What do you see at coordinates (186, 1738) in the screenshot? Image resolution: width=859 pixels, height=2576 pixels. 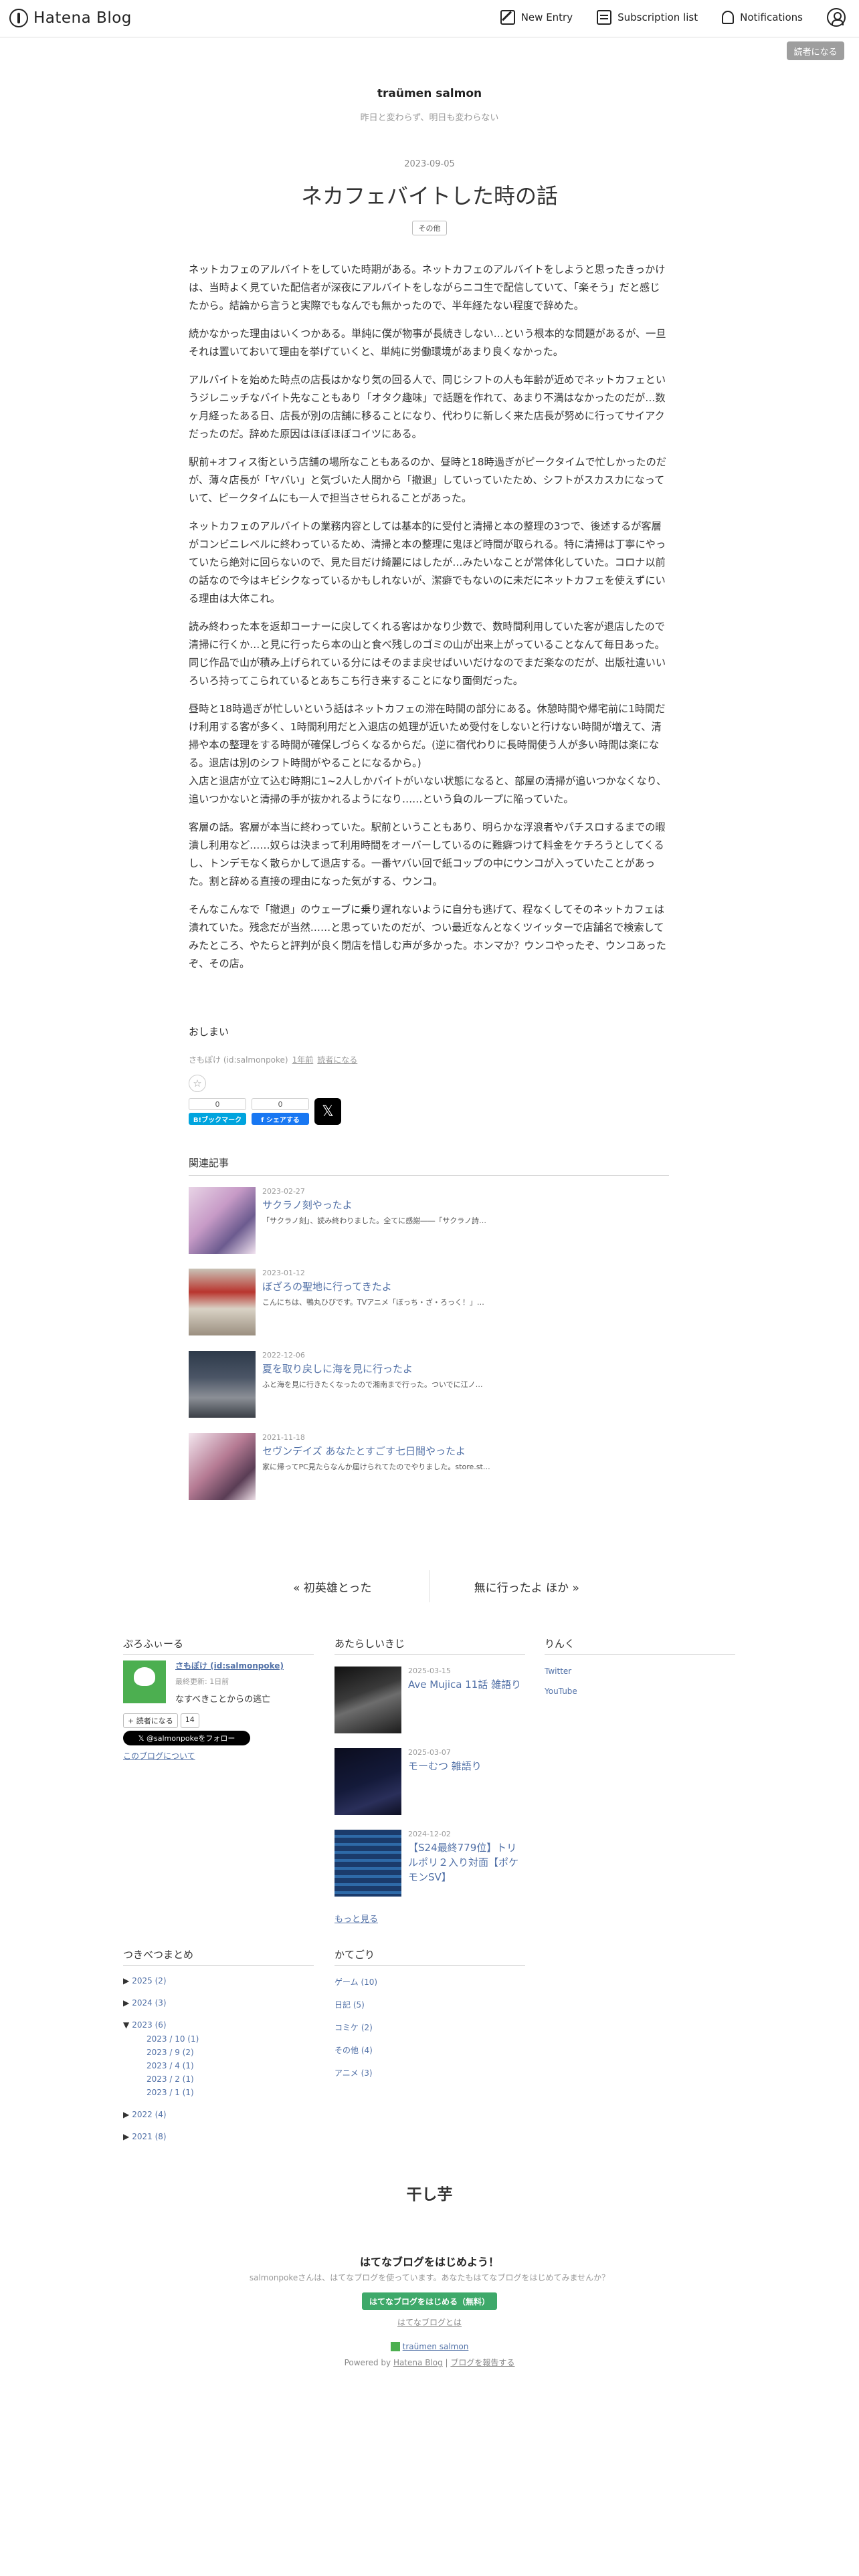 I see `x-follow-button: 𝕏 @salmonpokeをフォロー` at bounding box center [186, 1738].